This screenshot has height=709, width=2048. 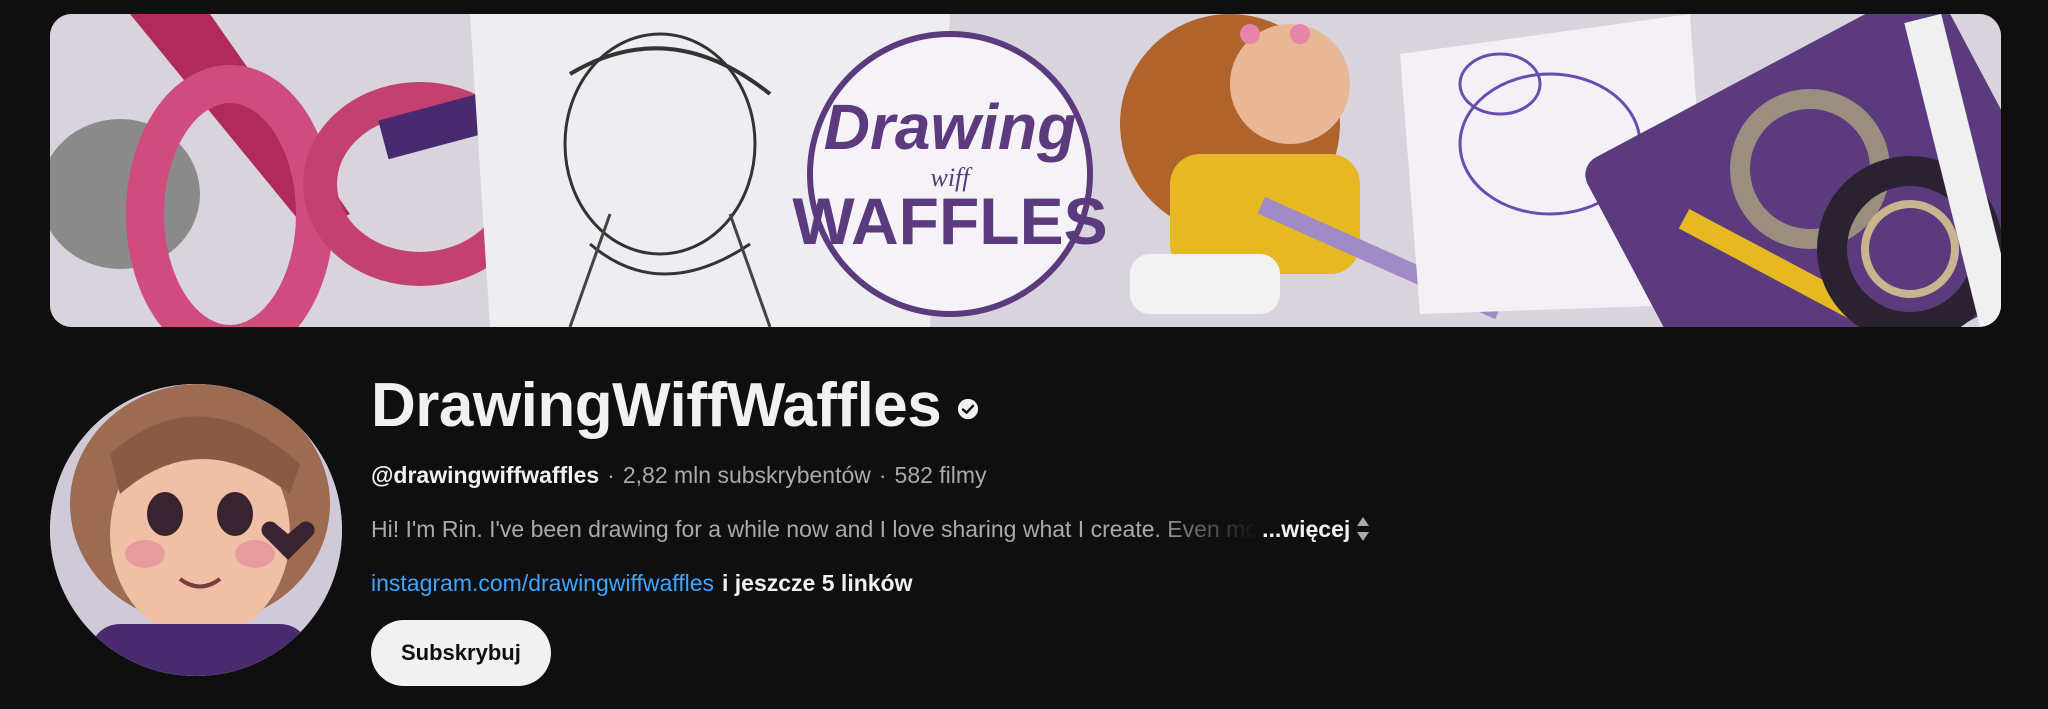 I want to click on title-row: DrawingWiffWaffles, so click(x=1071, y=405).